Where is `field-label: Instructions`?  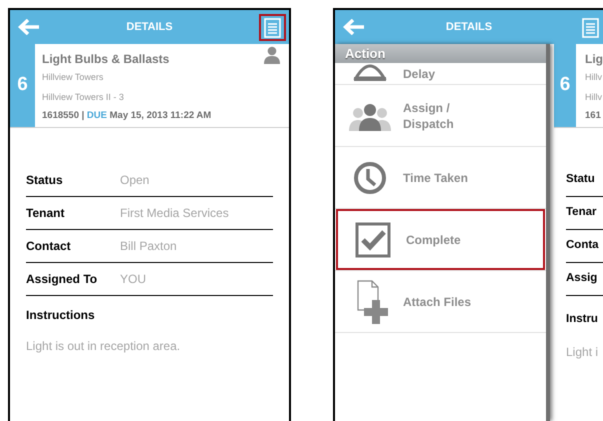 field-label: Instructions is located at coordinates (61, 315).